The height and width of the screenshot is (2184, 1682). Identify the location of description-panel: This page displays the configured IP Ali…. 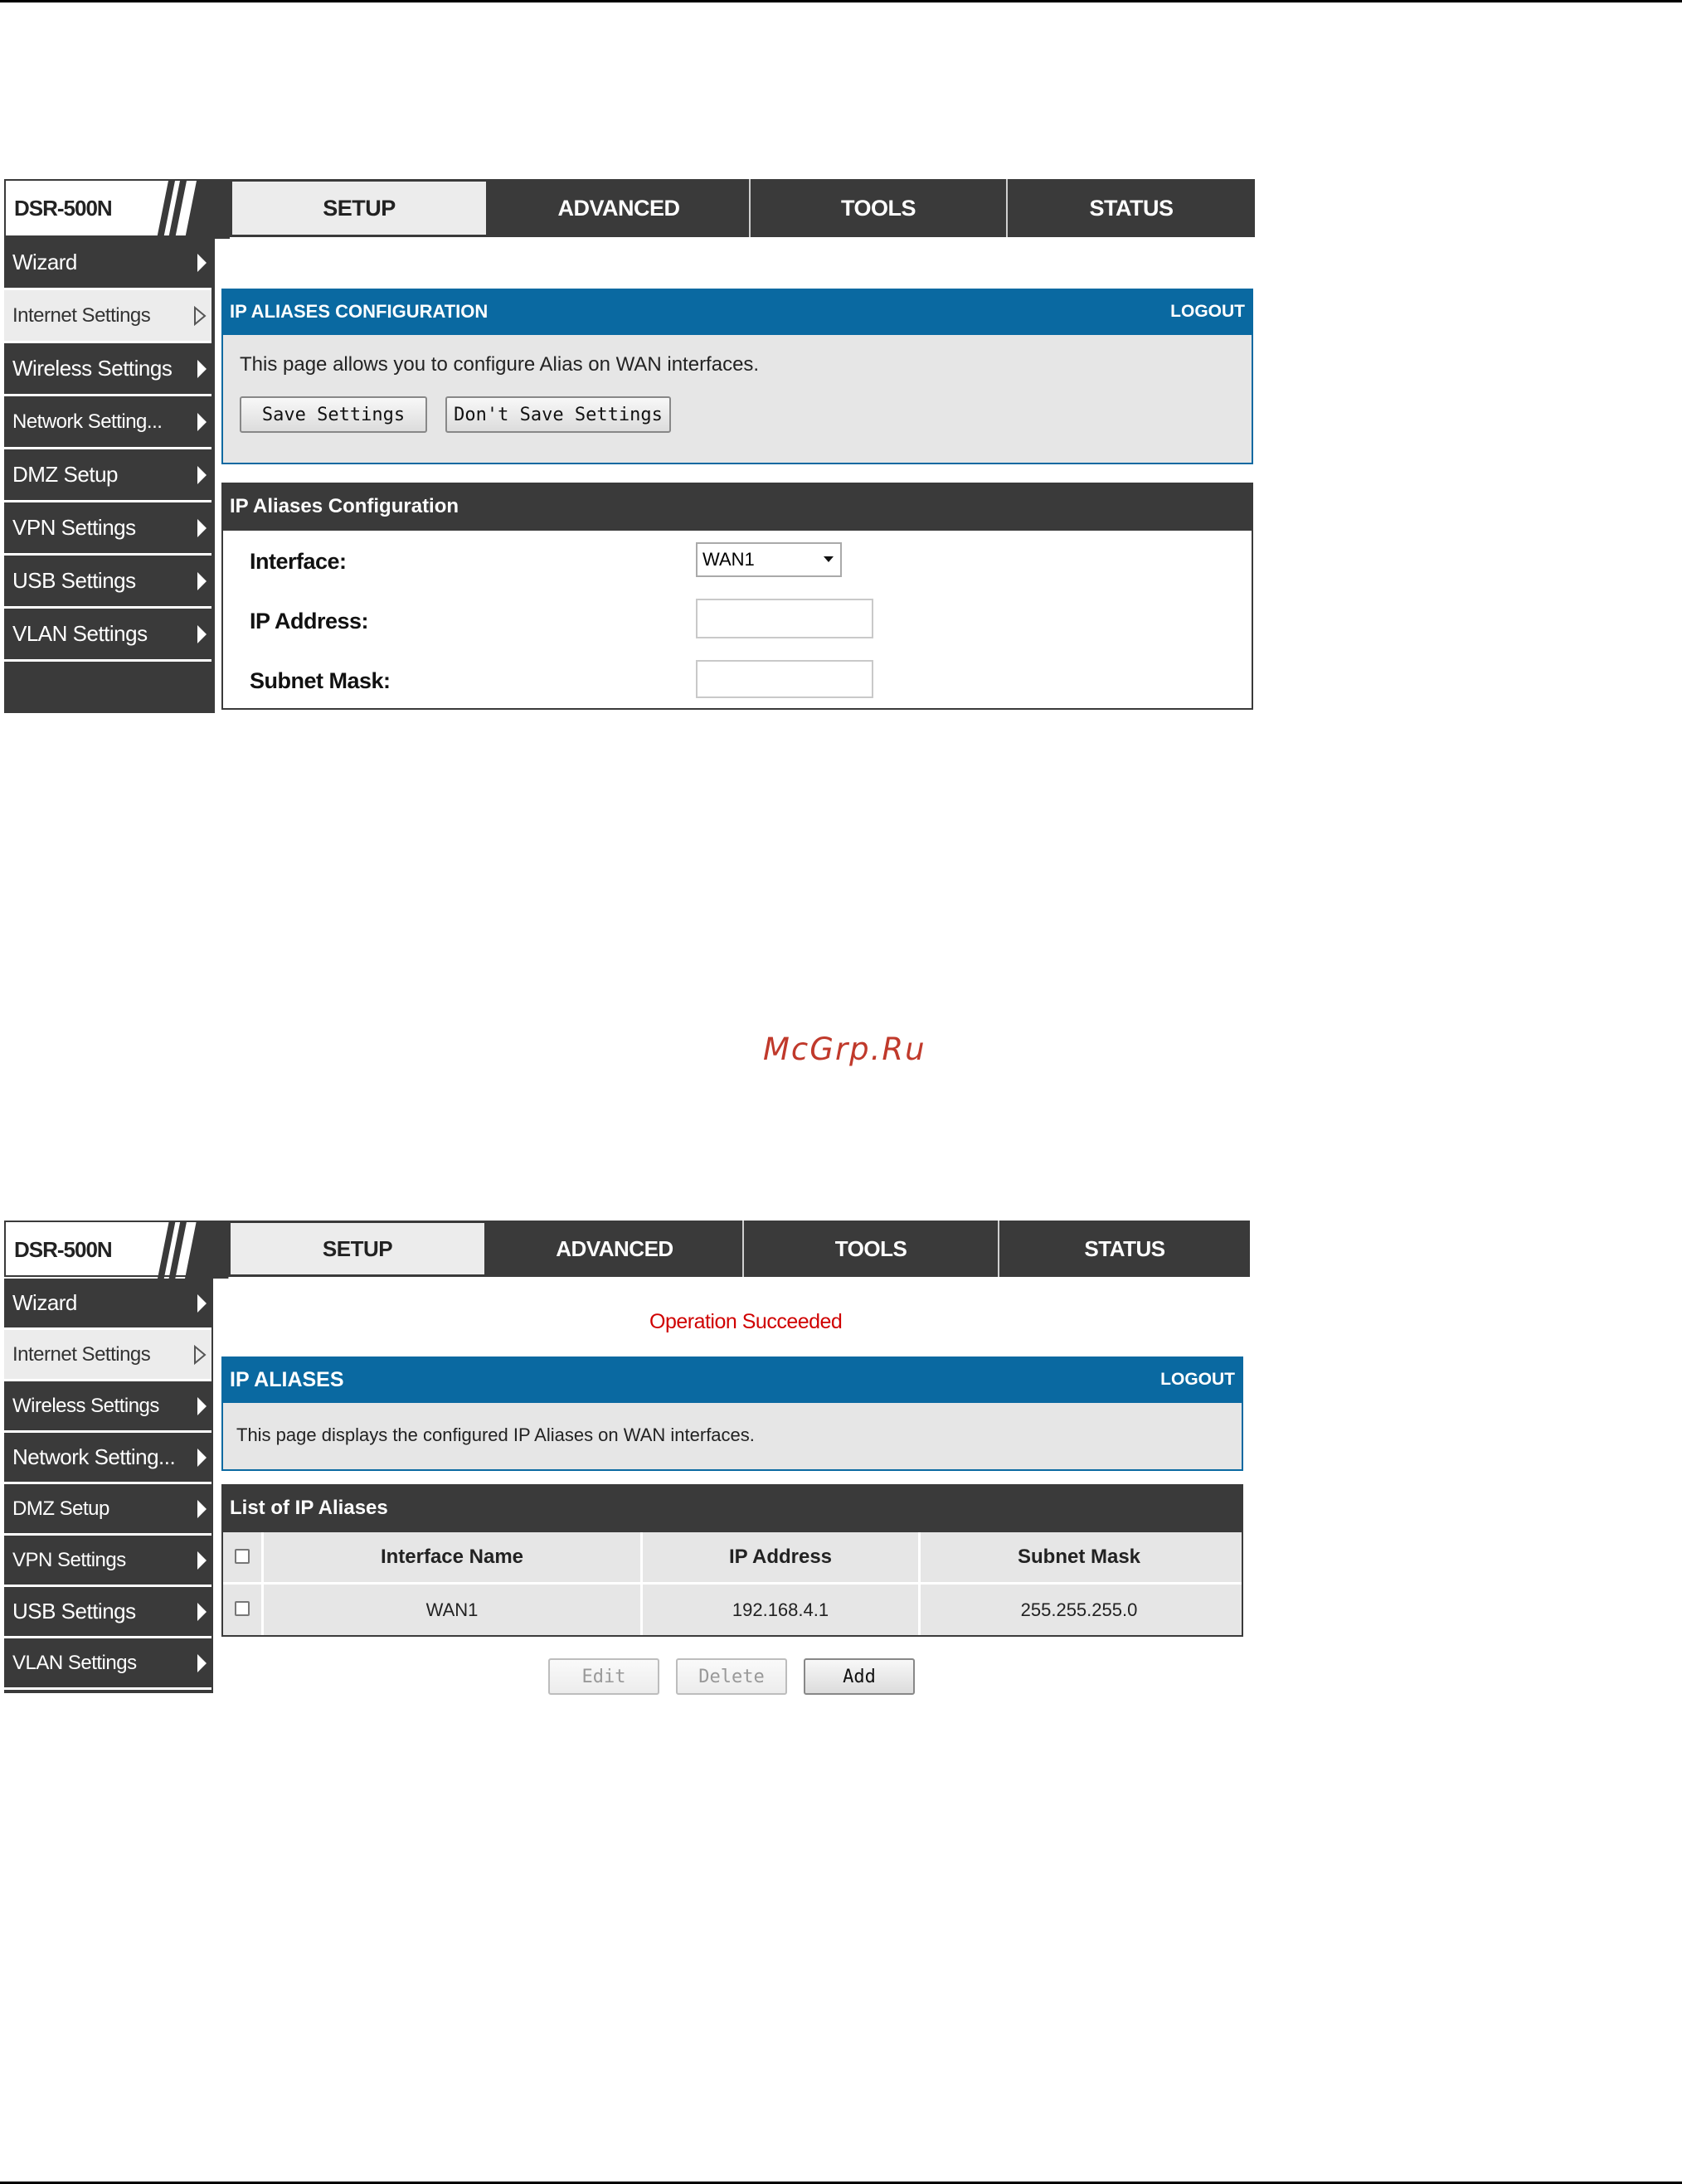
(732, 1437).